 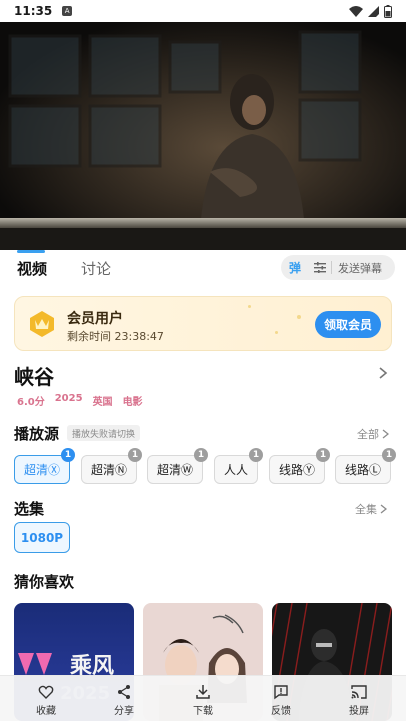 What do you see at coordinates (44, 582) in the screenshot?
I see `recommend-title: 猜你喜欢` at bounding box center [44, 582].